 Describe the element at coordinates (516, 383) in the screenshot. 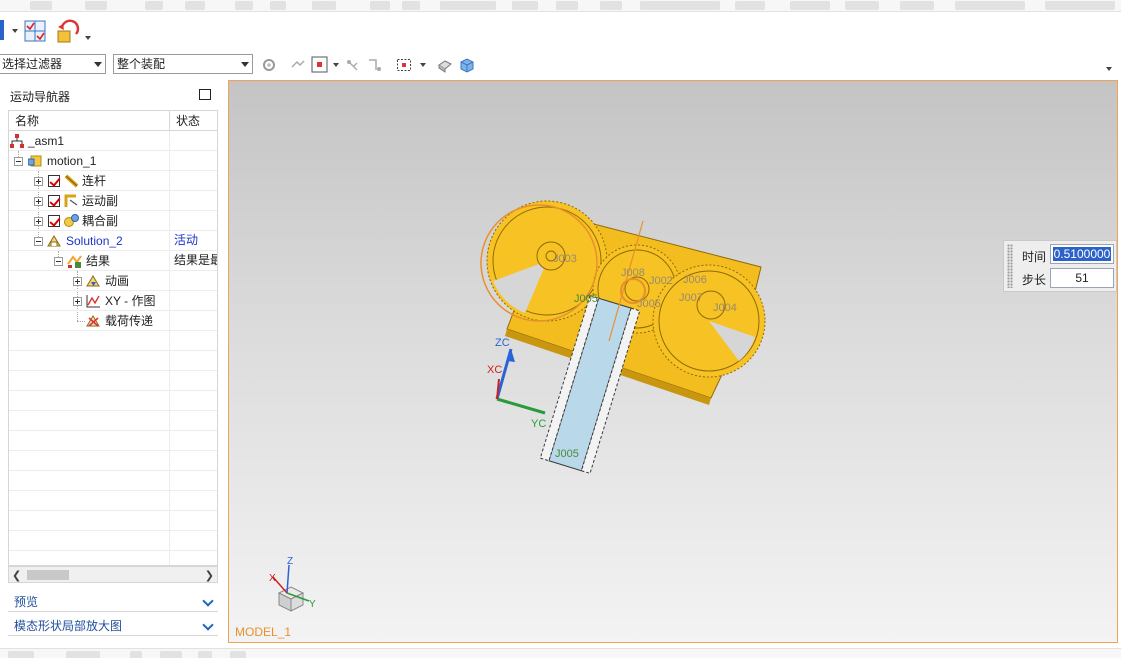

I see `work-coordinate-axes: ZC XC YC` at that location.